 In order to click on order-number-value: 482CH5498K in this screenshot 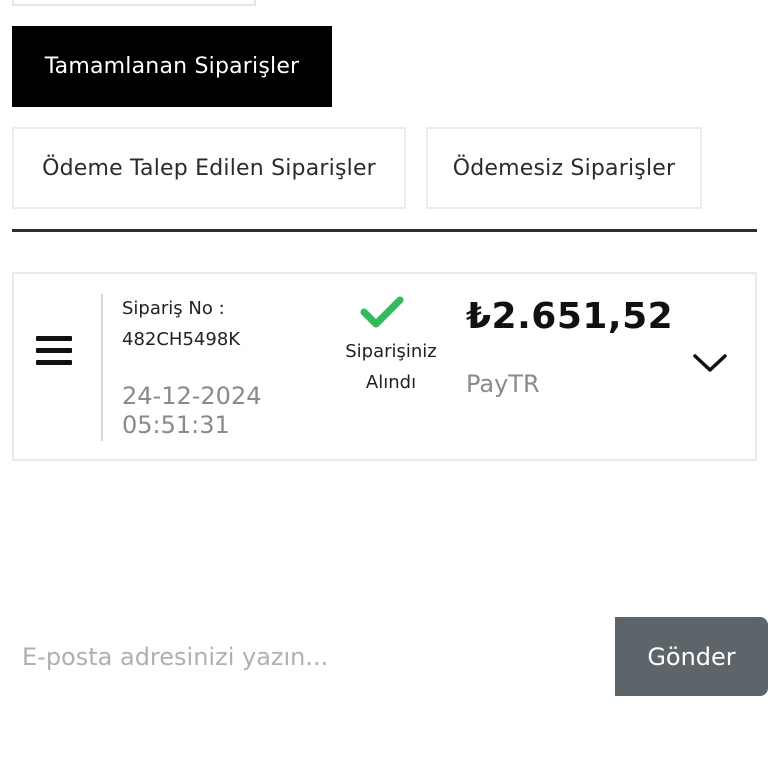, I will do `click(181, 339)`.